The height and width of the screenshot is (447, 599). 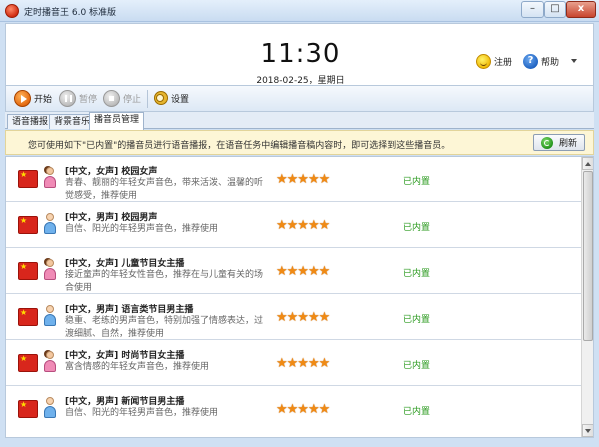 I want to click on voice-name: [中文，女声] 校园女声, so click(x=111, y=172).